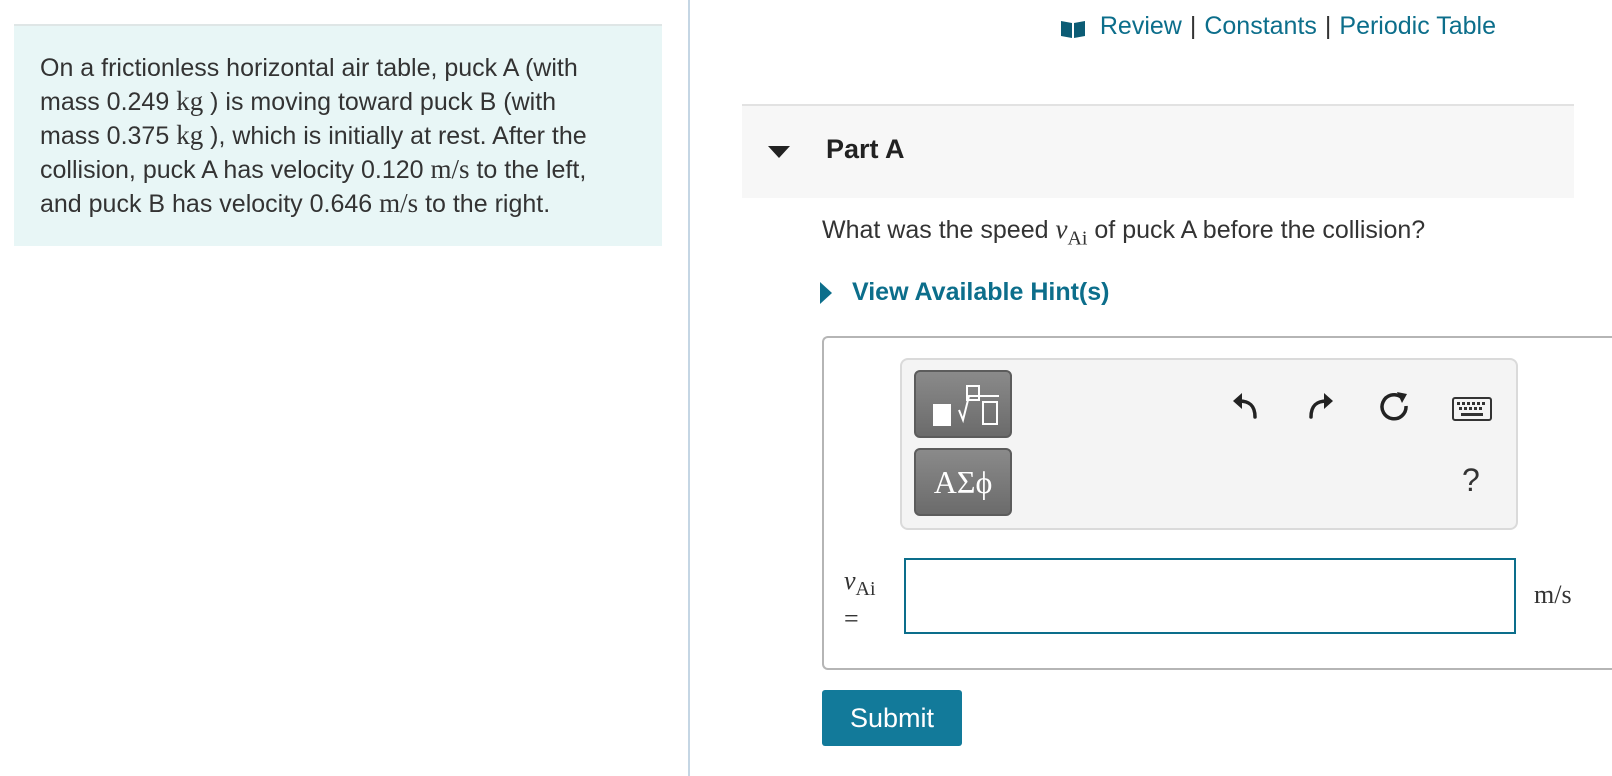 The height and width of the screenshot is (776, 1612). What do you see at coordinates (865, 149) in the screenshot?
I see `part-title: Part A` at bounding box center [865, 149].